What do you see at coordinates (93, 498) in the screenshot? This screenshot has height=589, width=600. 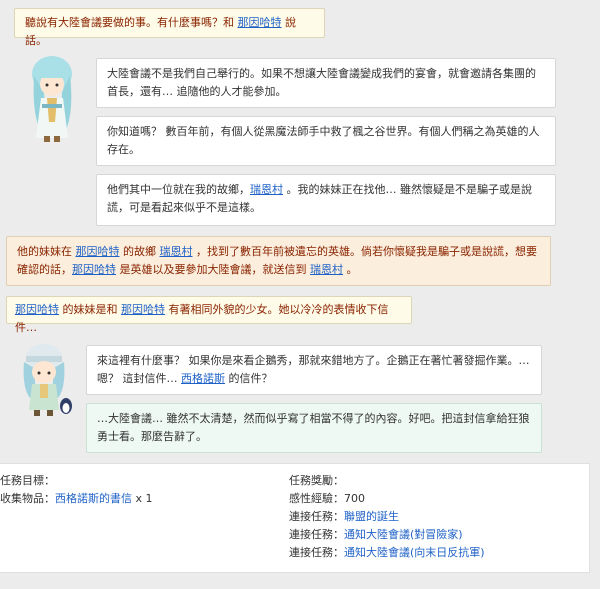 I see `item-link-cygnus-letter: 西格諾斯的書信` at bounding box center [93, 498].